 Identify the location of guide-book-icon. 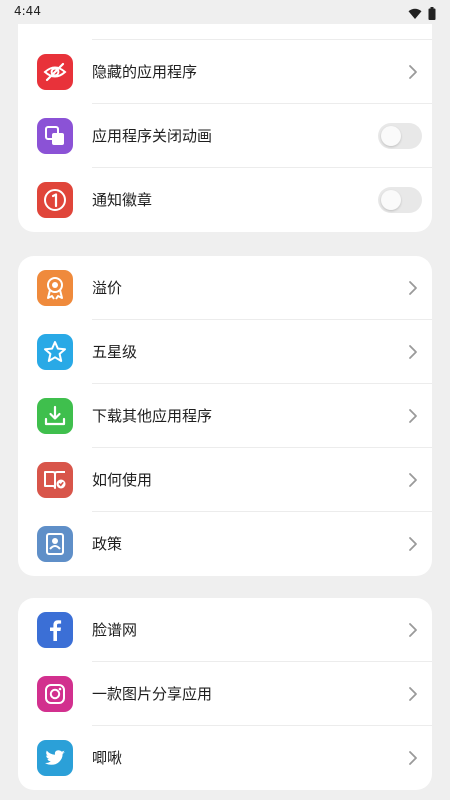
(55, 480).